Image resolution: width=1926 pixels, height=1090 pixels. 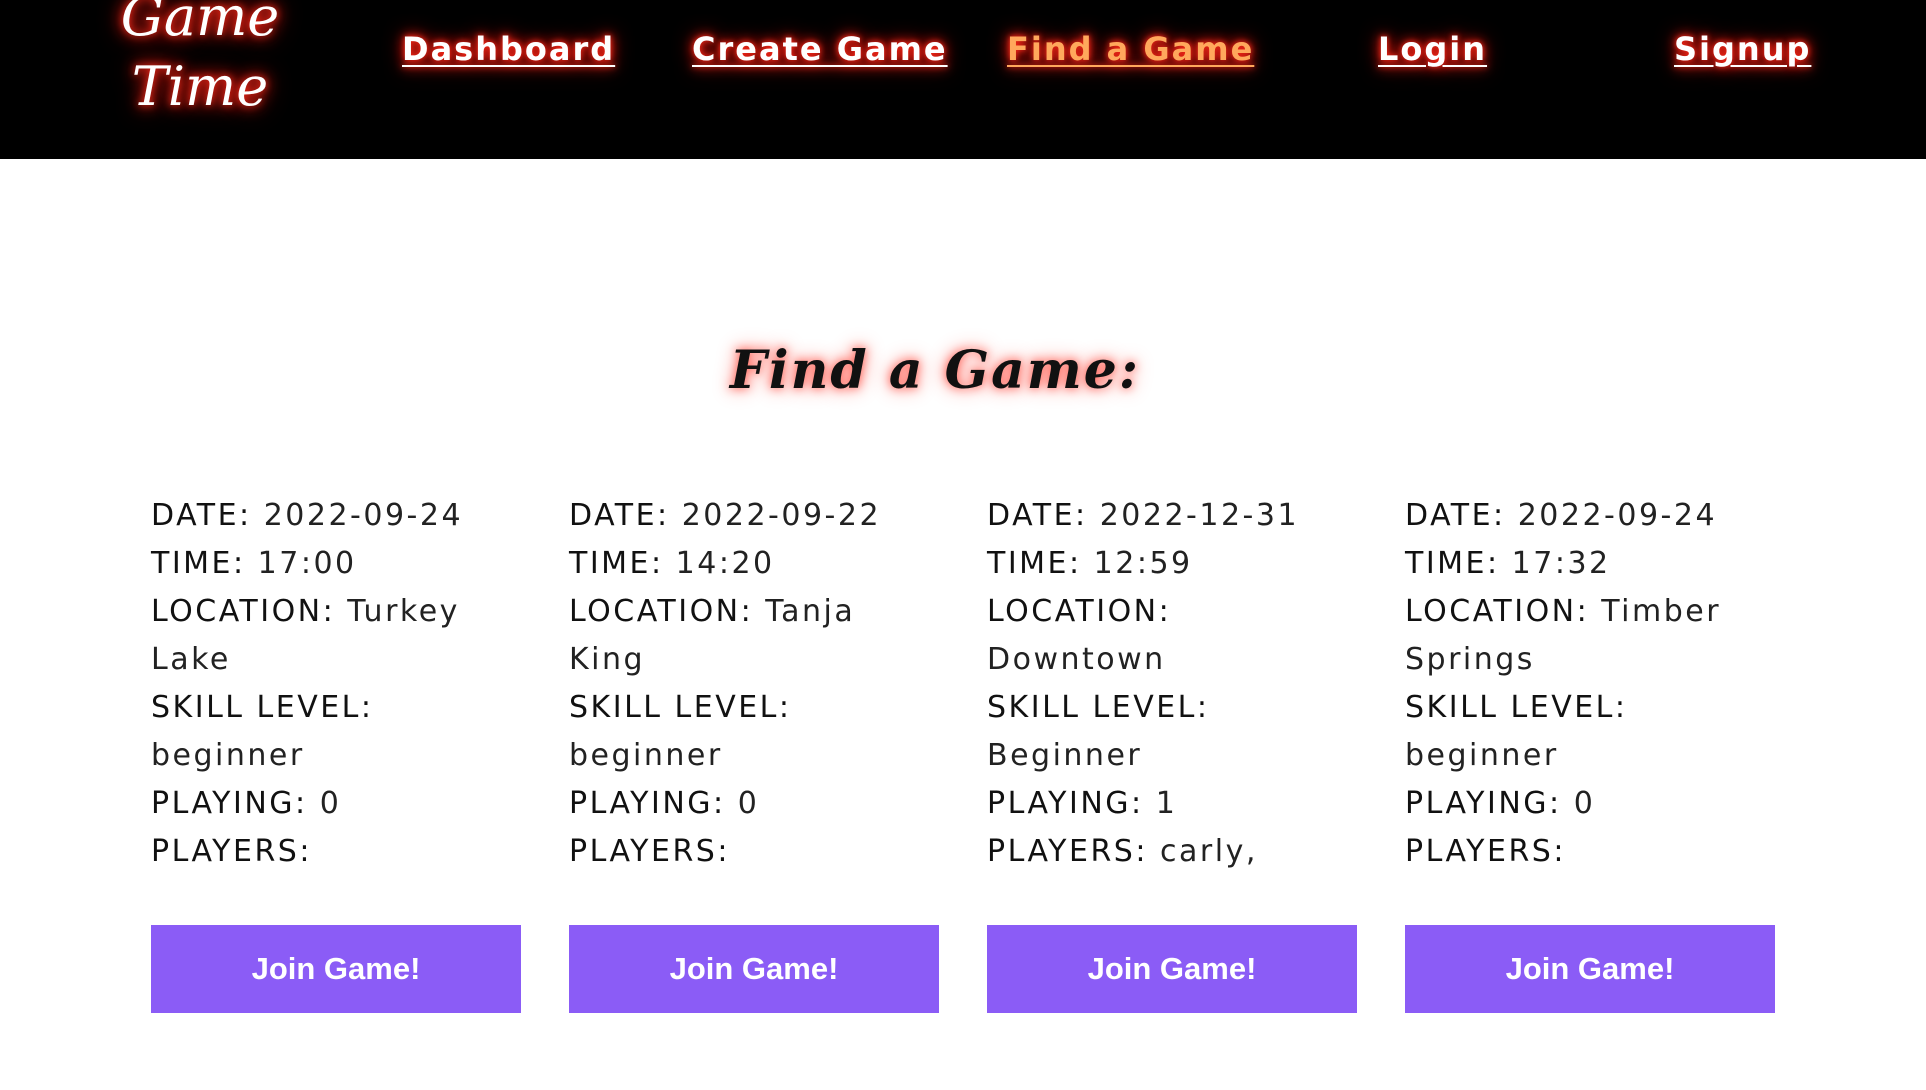 I want to click on logo: Game Time, so click(x=200, y=61).